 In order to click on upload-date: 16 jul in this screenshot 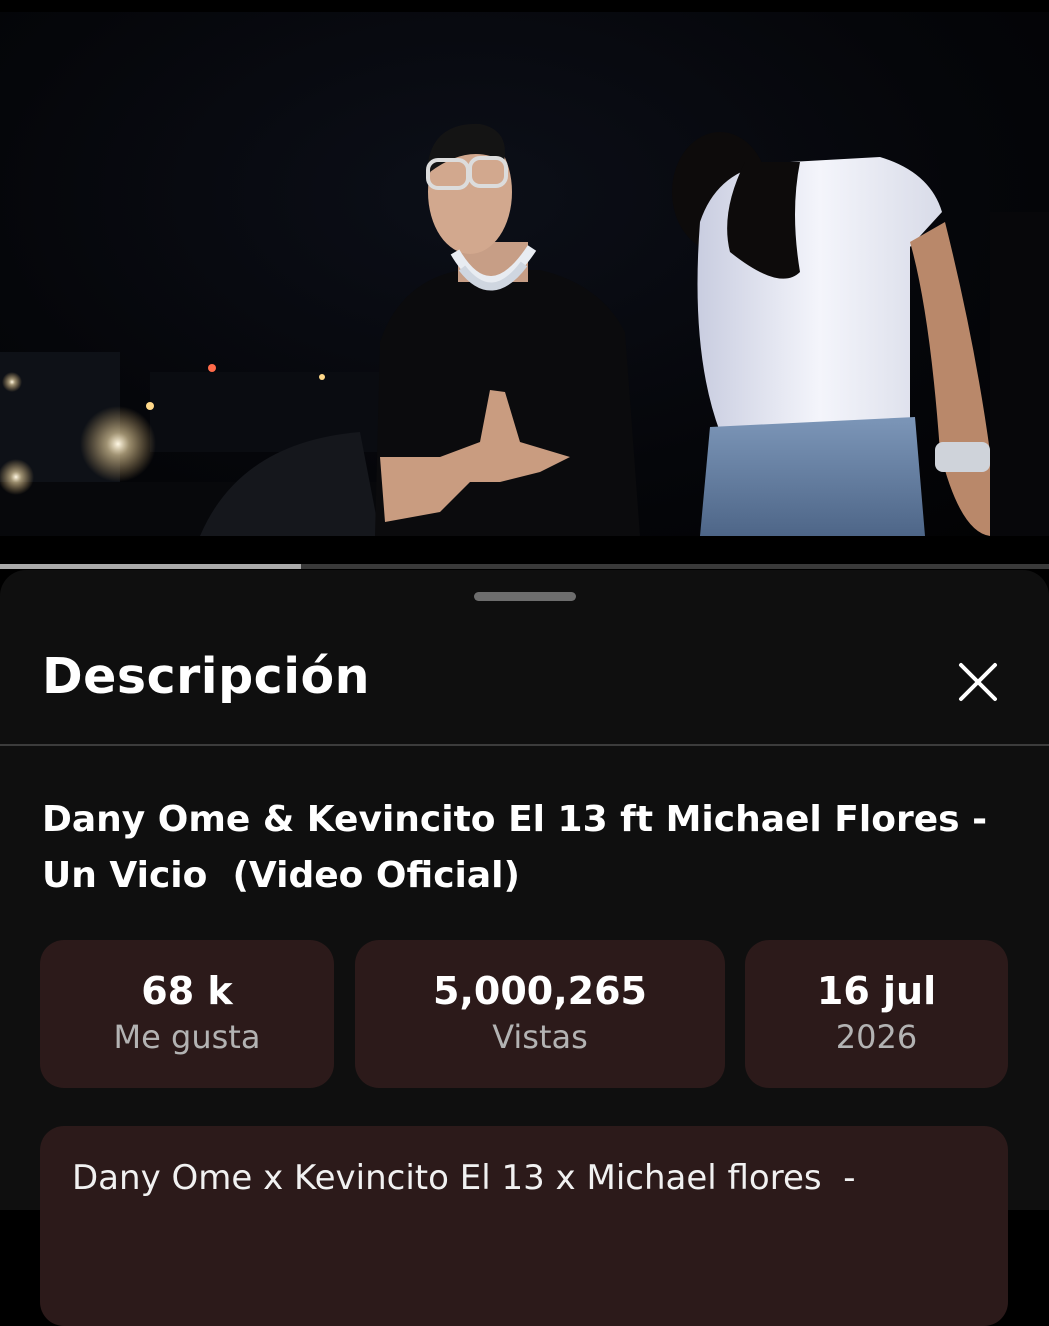, I will do `click(876, 991)`.